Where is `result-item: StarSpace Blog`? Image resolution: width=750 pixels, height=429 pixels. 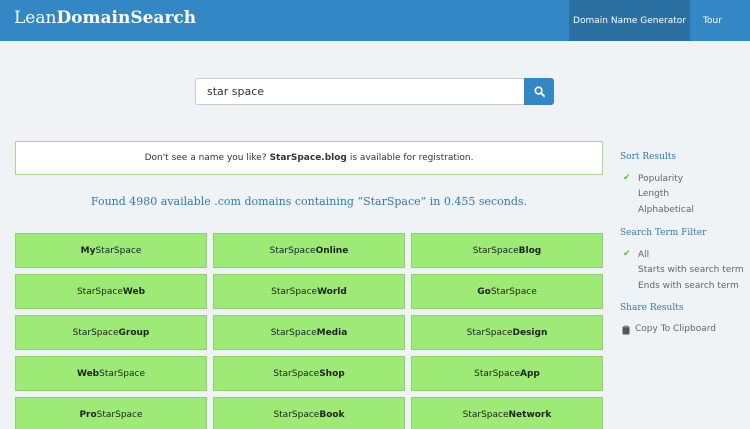
result-item: StarSpace Blog is located at coordinates (507, 250).